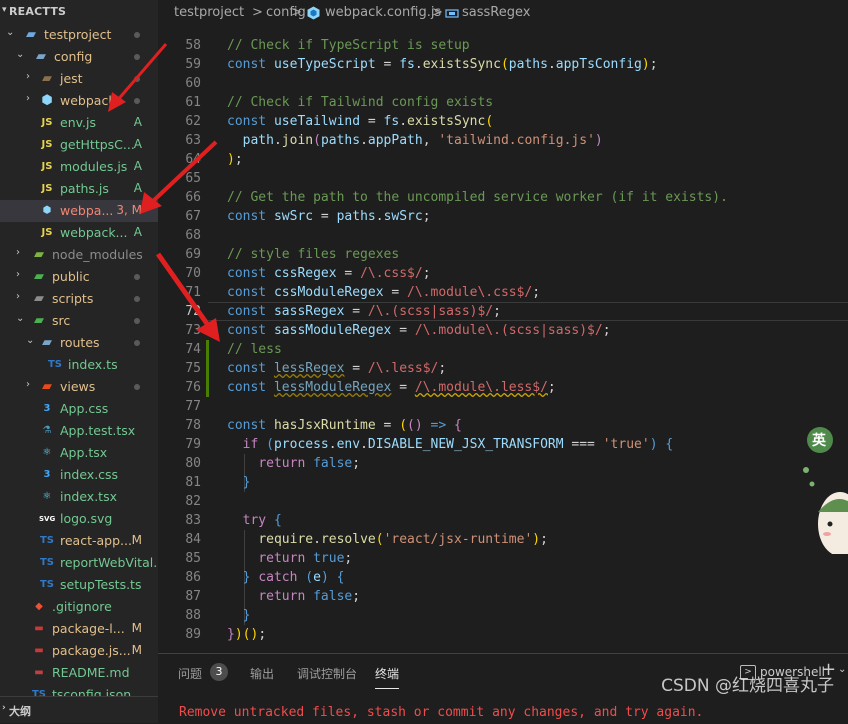 This screenshot has height=724, width=848. I want to click on chevron-down-icon: ▾, so click(4, 10).